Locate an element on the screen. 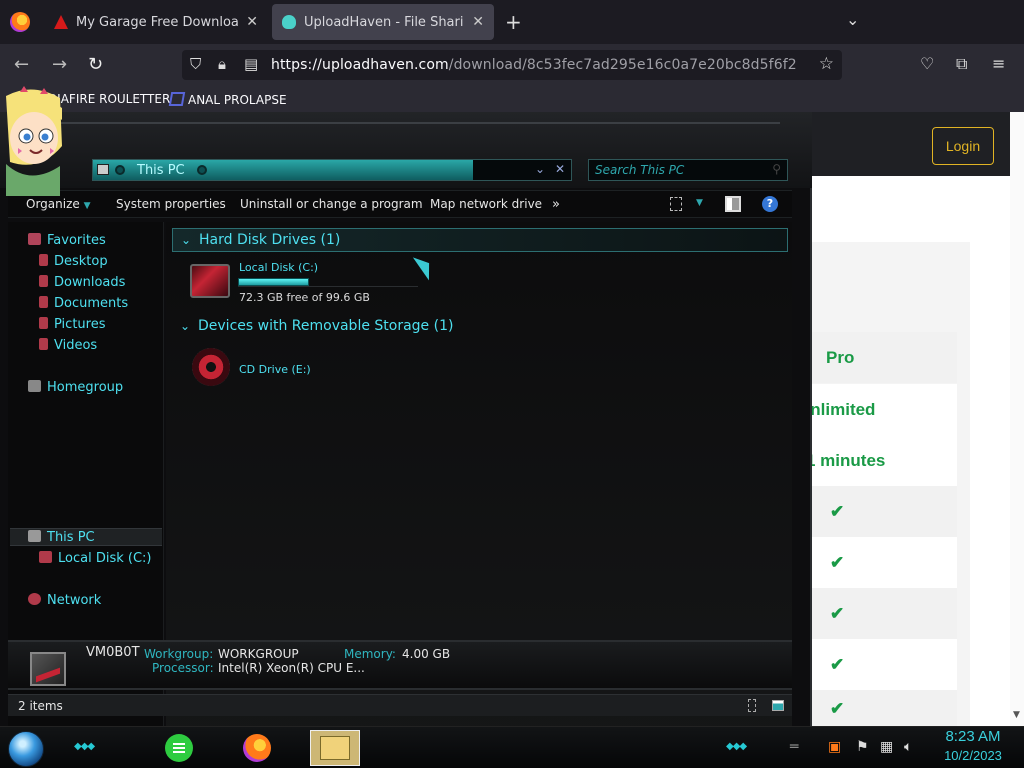 This screenshot has height=768, width=1024. drive-c-usage-fill is located at coordinates (273, 282).